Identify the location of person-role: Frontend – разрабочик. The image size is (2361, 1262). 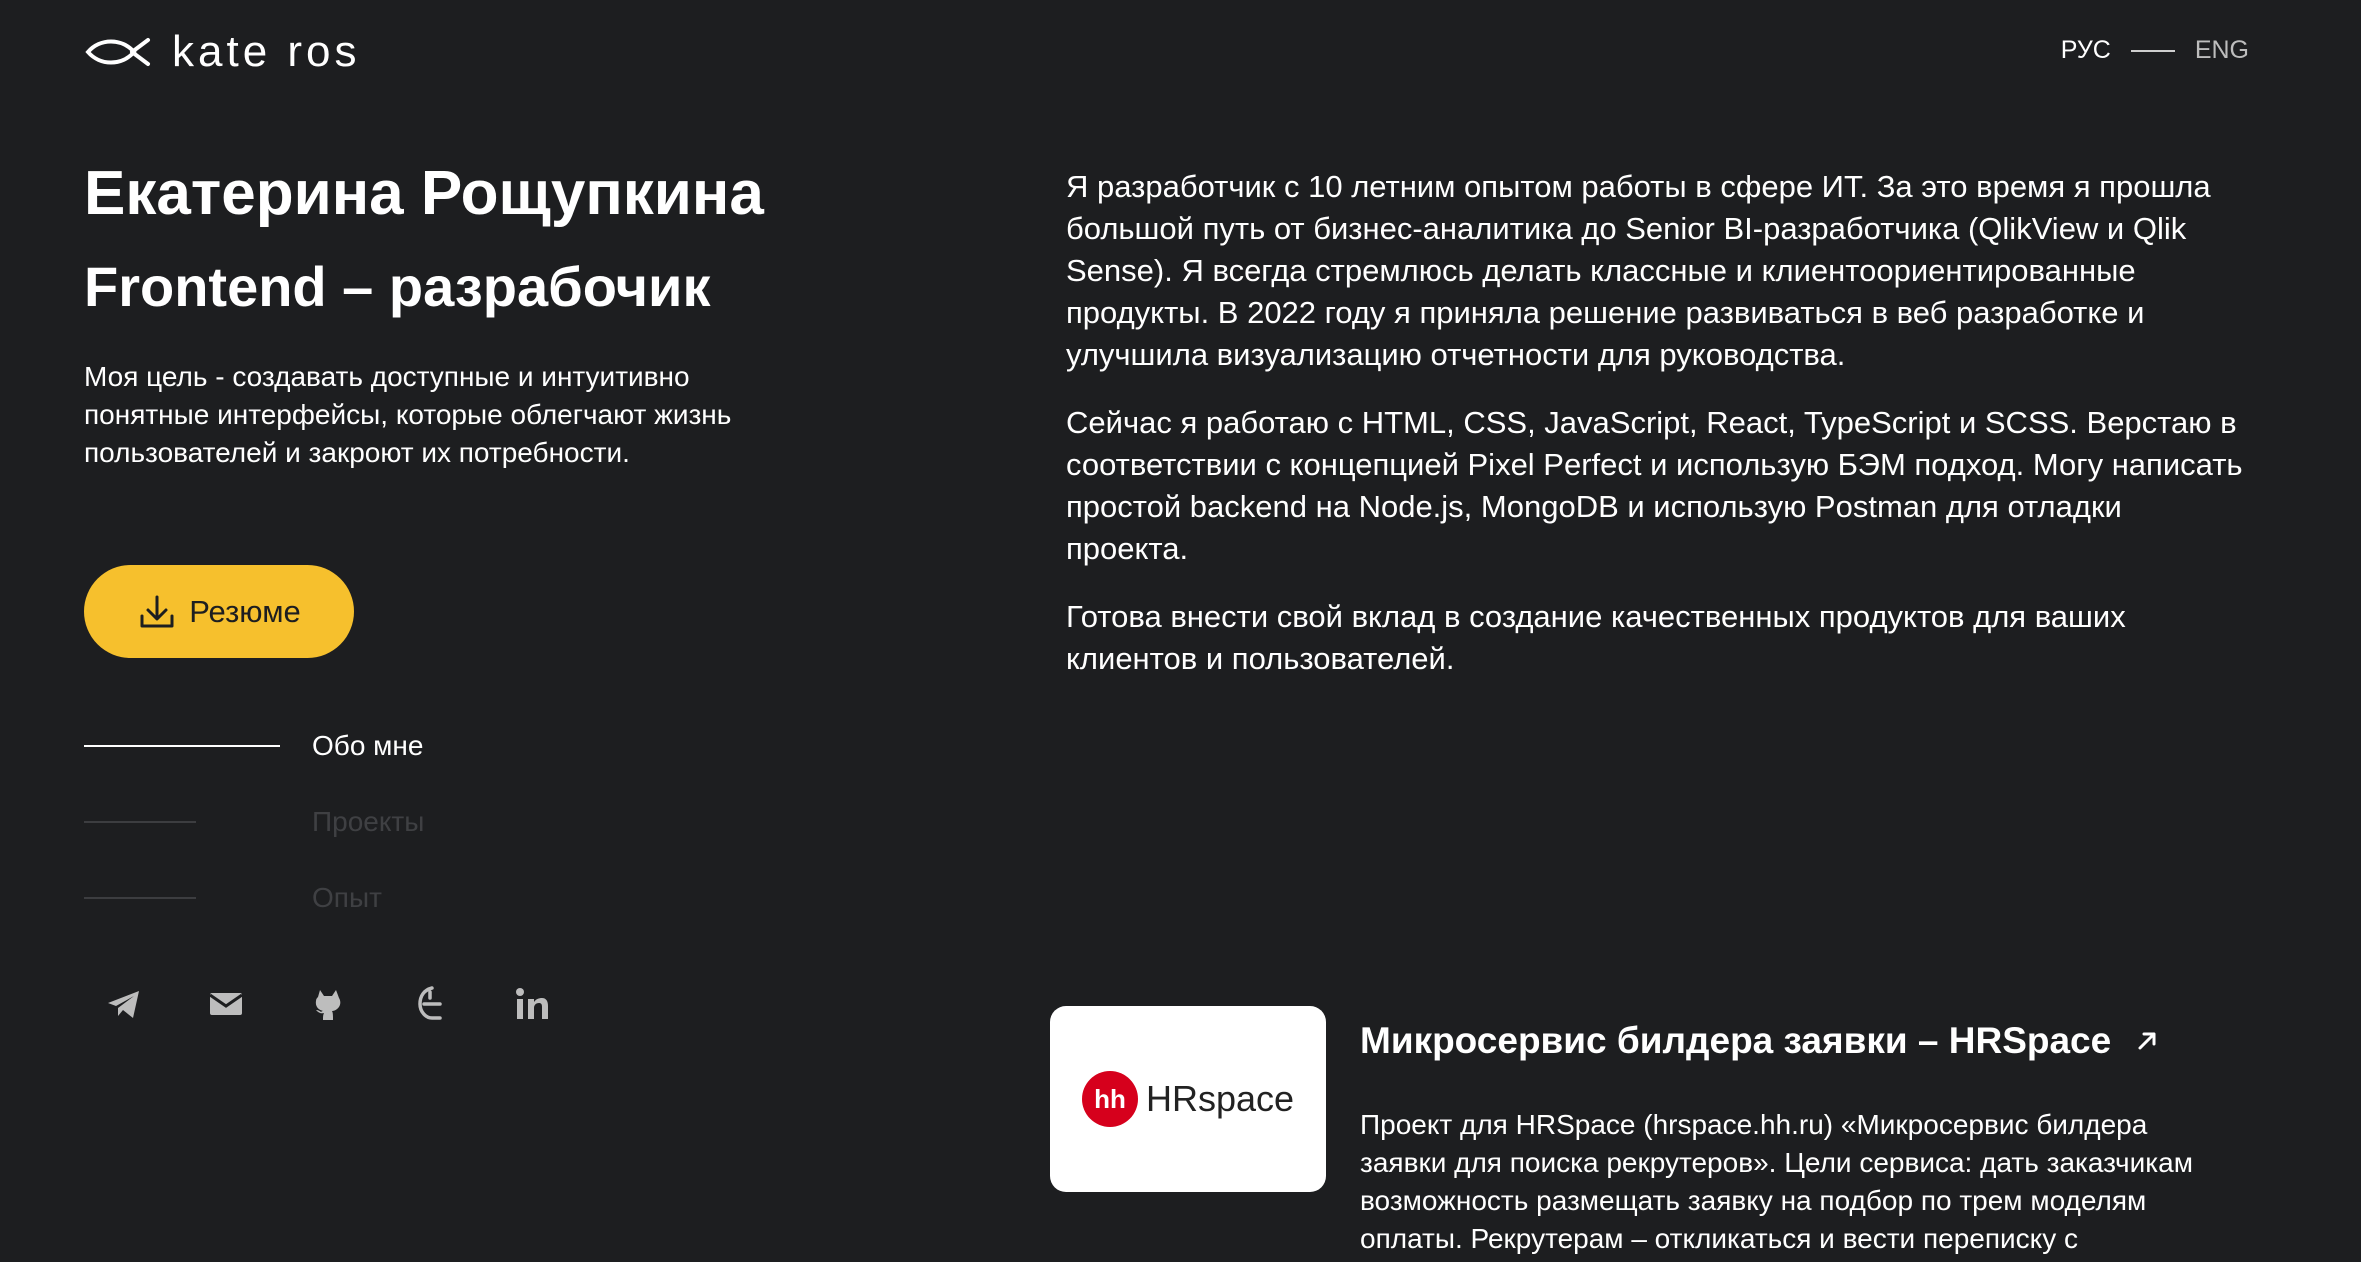
(397, 286).